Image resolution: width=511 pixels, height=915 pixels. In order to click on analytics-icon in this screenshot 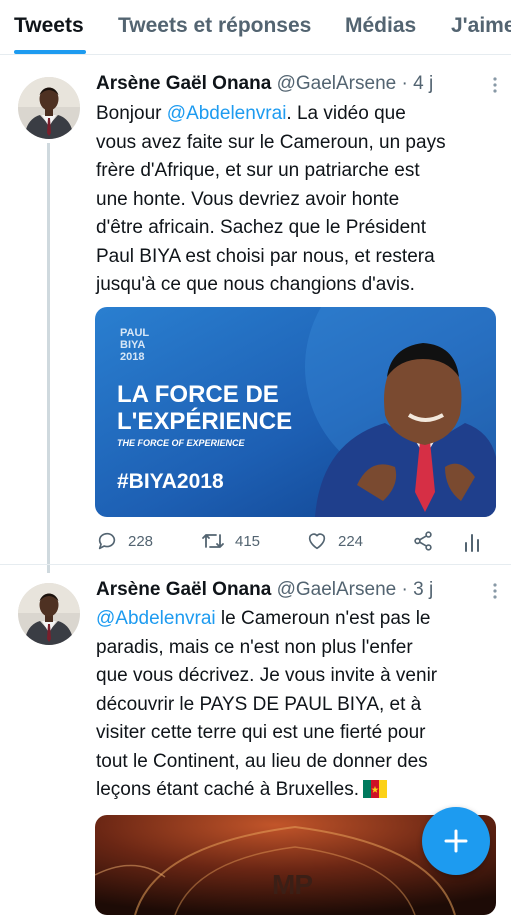, I will do `click(472, 543)`.